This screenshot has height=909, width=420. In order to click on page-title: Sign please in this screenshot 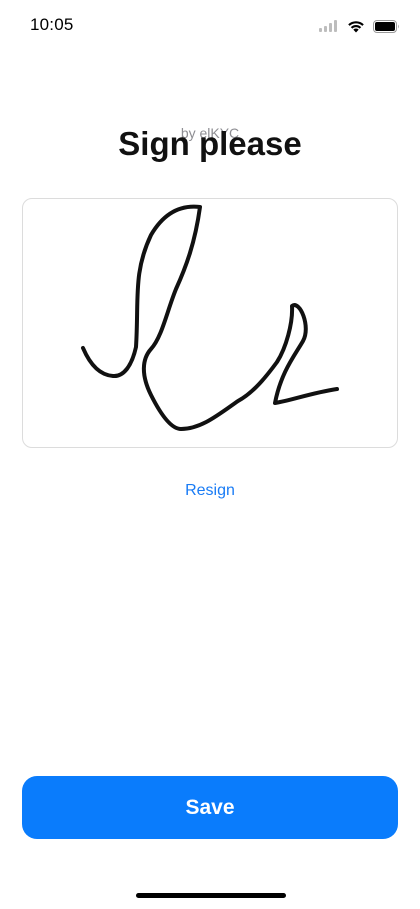, I will do `click(210, 143)`.